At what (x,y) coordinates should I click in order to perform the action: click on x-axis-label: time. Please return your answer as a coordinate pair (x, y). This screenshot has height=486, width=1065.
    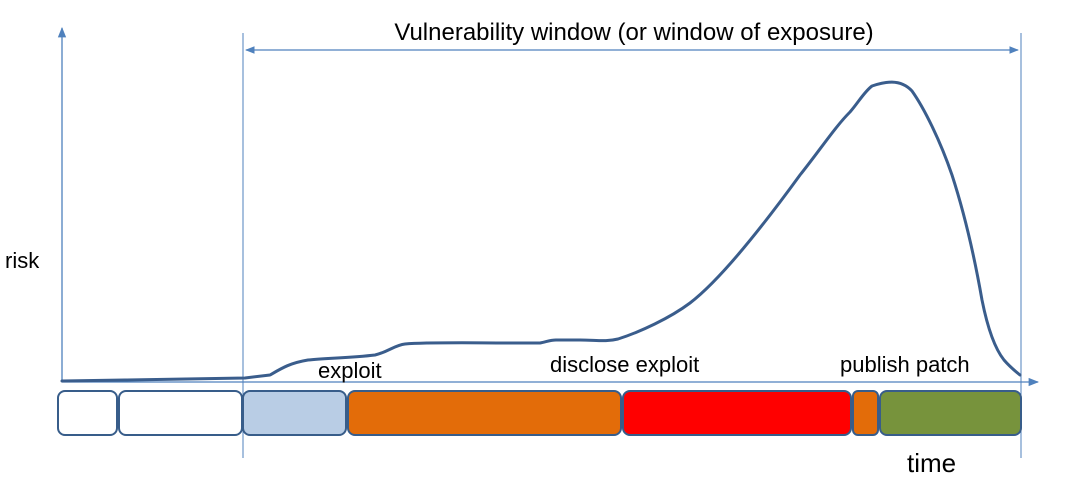
    Looking at the image, I should click on (931, 463).